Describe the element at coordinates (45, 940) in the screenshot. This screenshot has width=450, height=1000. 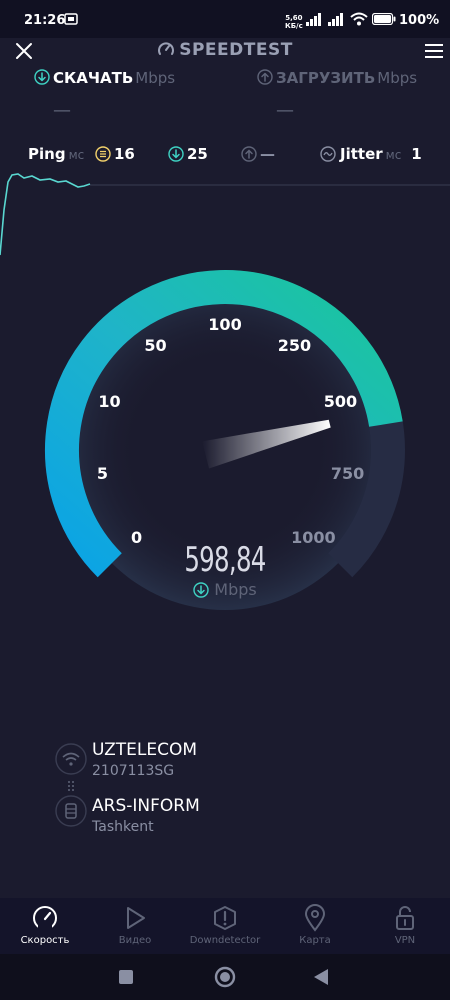
I see `nav-speed-label: Скорость` at that location.